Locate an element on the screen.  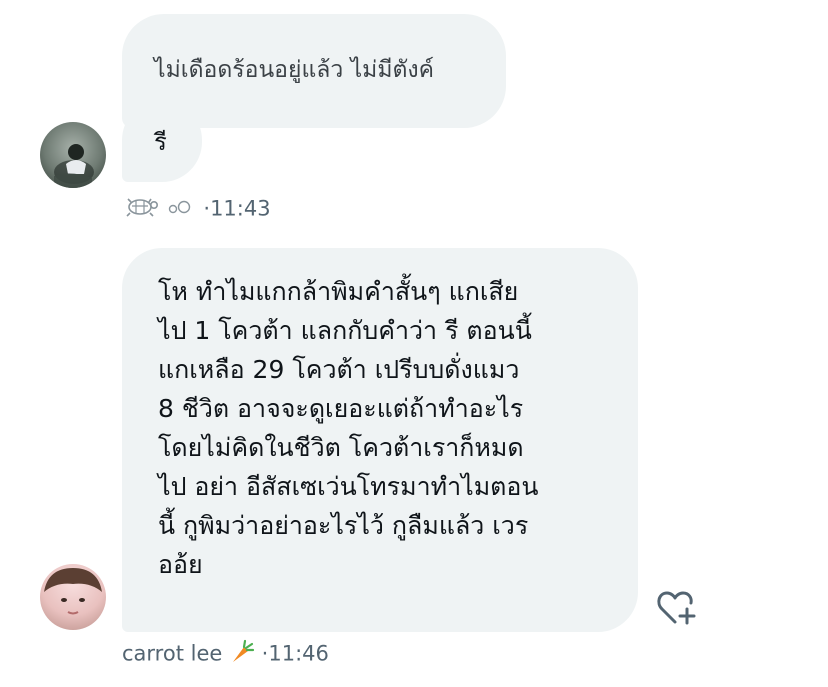
timestamp: 11:46 is located at coordinates (298, 653).